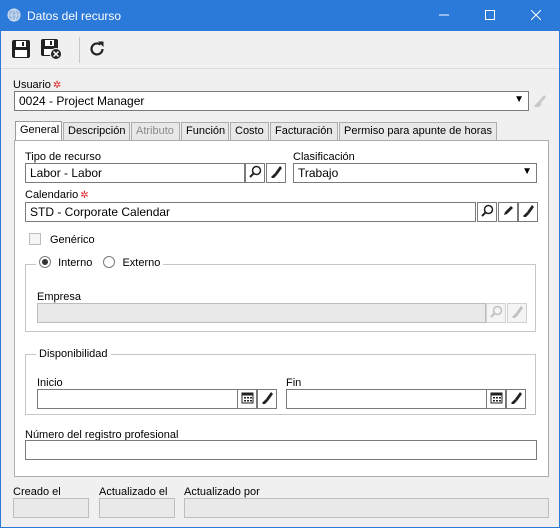 The image size is (560, 528). I want to click on calendario-label-text: Calendario, so click(52, 195).